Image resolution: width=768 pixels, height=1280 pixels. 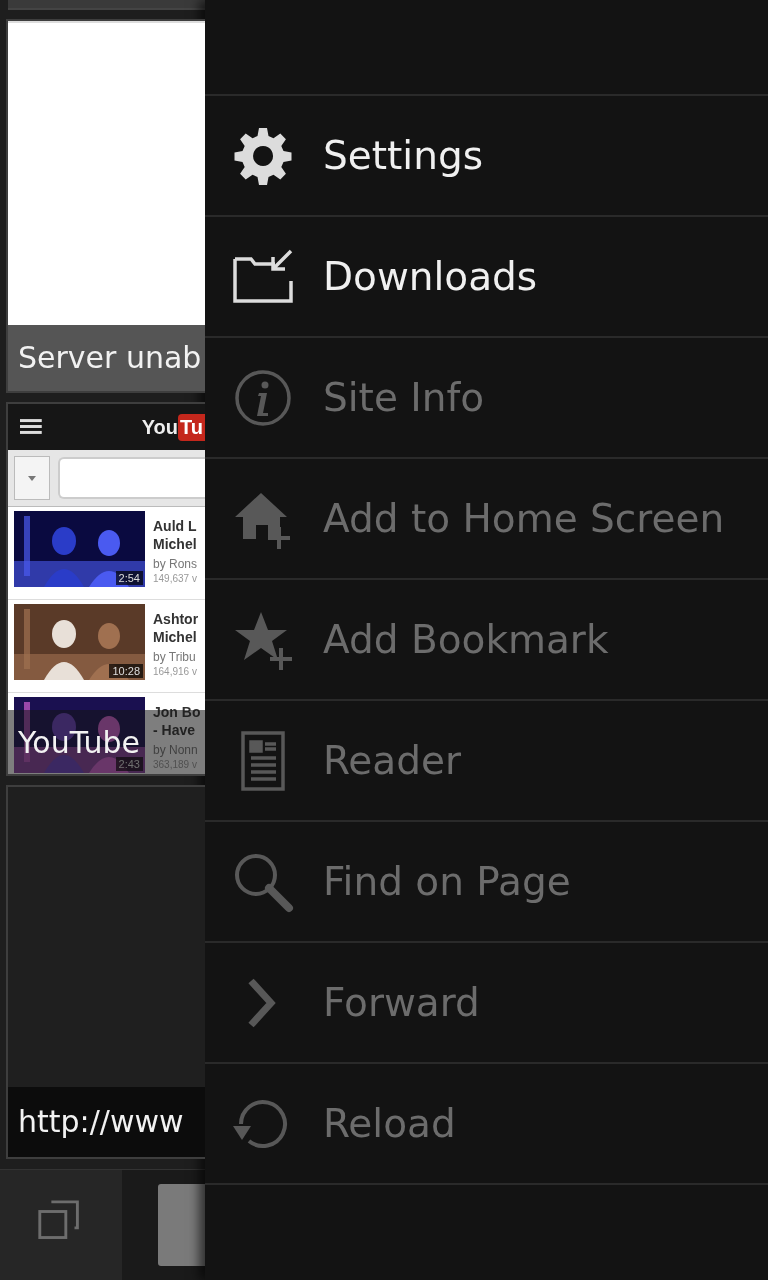 I want to click on video-author: by Rons, so click(x=175, y=564).